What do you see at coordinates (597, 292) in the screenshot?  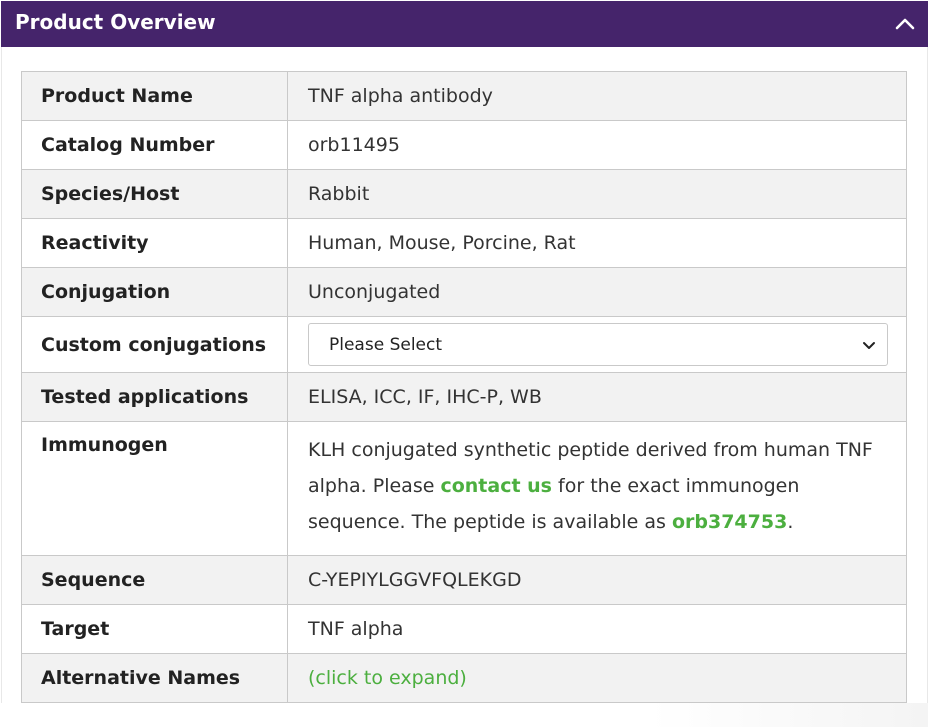 I see `row-value-conjugation: Unconjugated` at bounding box center [597, 292].